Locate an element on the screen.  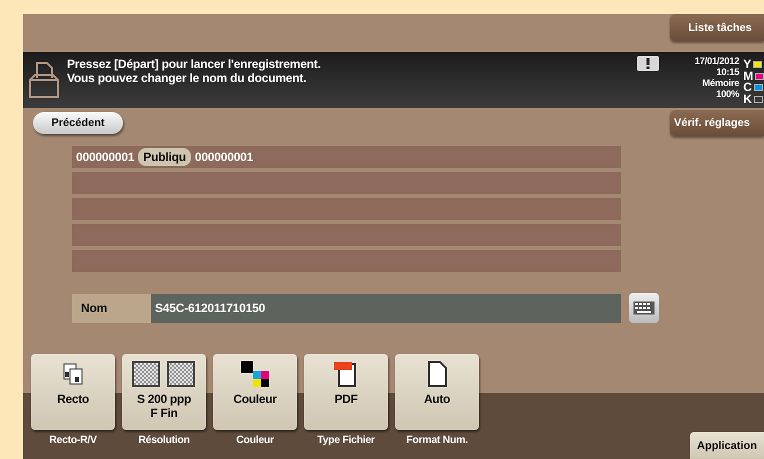
document-name: 000000001 is located at coordinates (224, 157).